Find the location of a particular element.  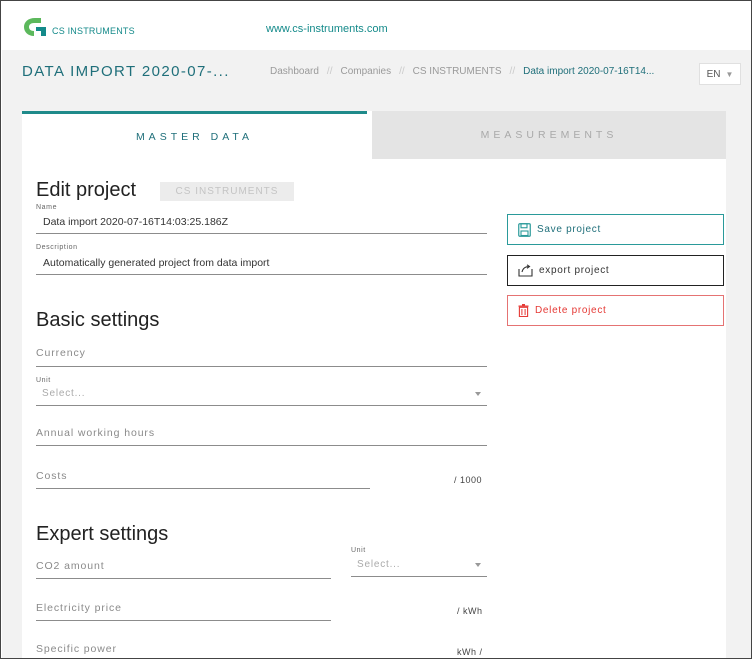

annual-working-hours-underline is located at coordinates (261, 445).